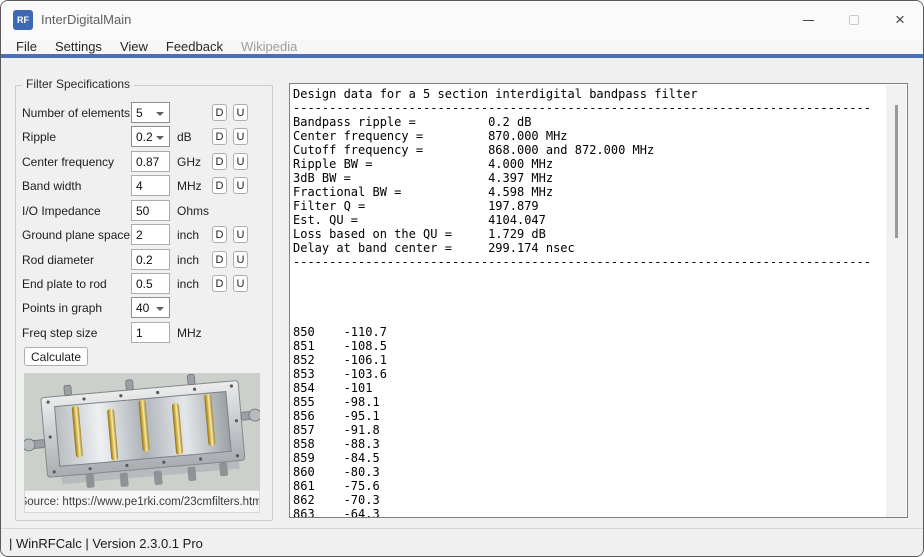 The image size is (924, 557). Describe the element at coordinates (462, 56) in the screenshot. I see `accent-divider` at that location.